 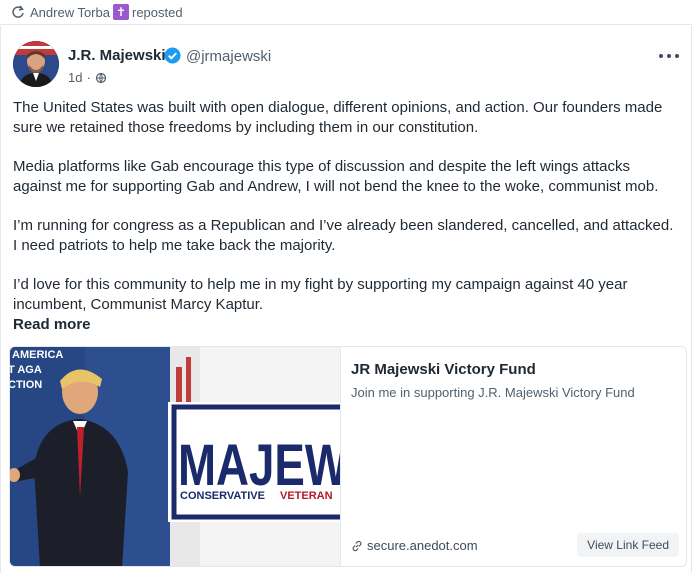 I want to click on read-more-link: Read more, so click(x=52, y=324).